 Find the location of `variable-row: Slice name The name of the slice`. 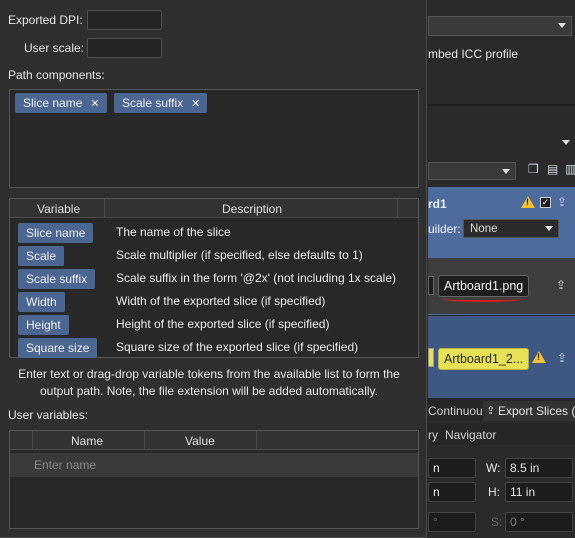

variable-row: Slice name The name of the slice is located at coordinates (214, 232).